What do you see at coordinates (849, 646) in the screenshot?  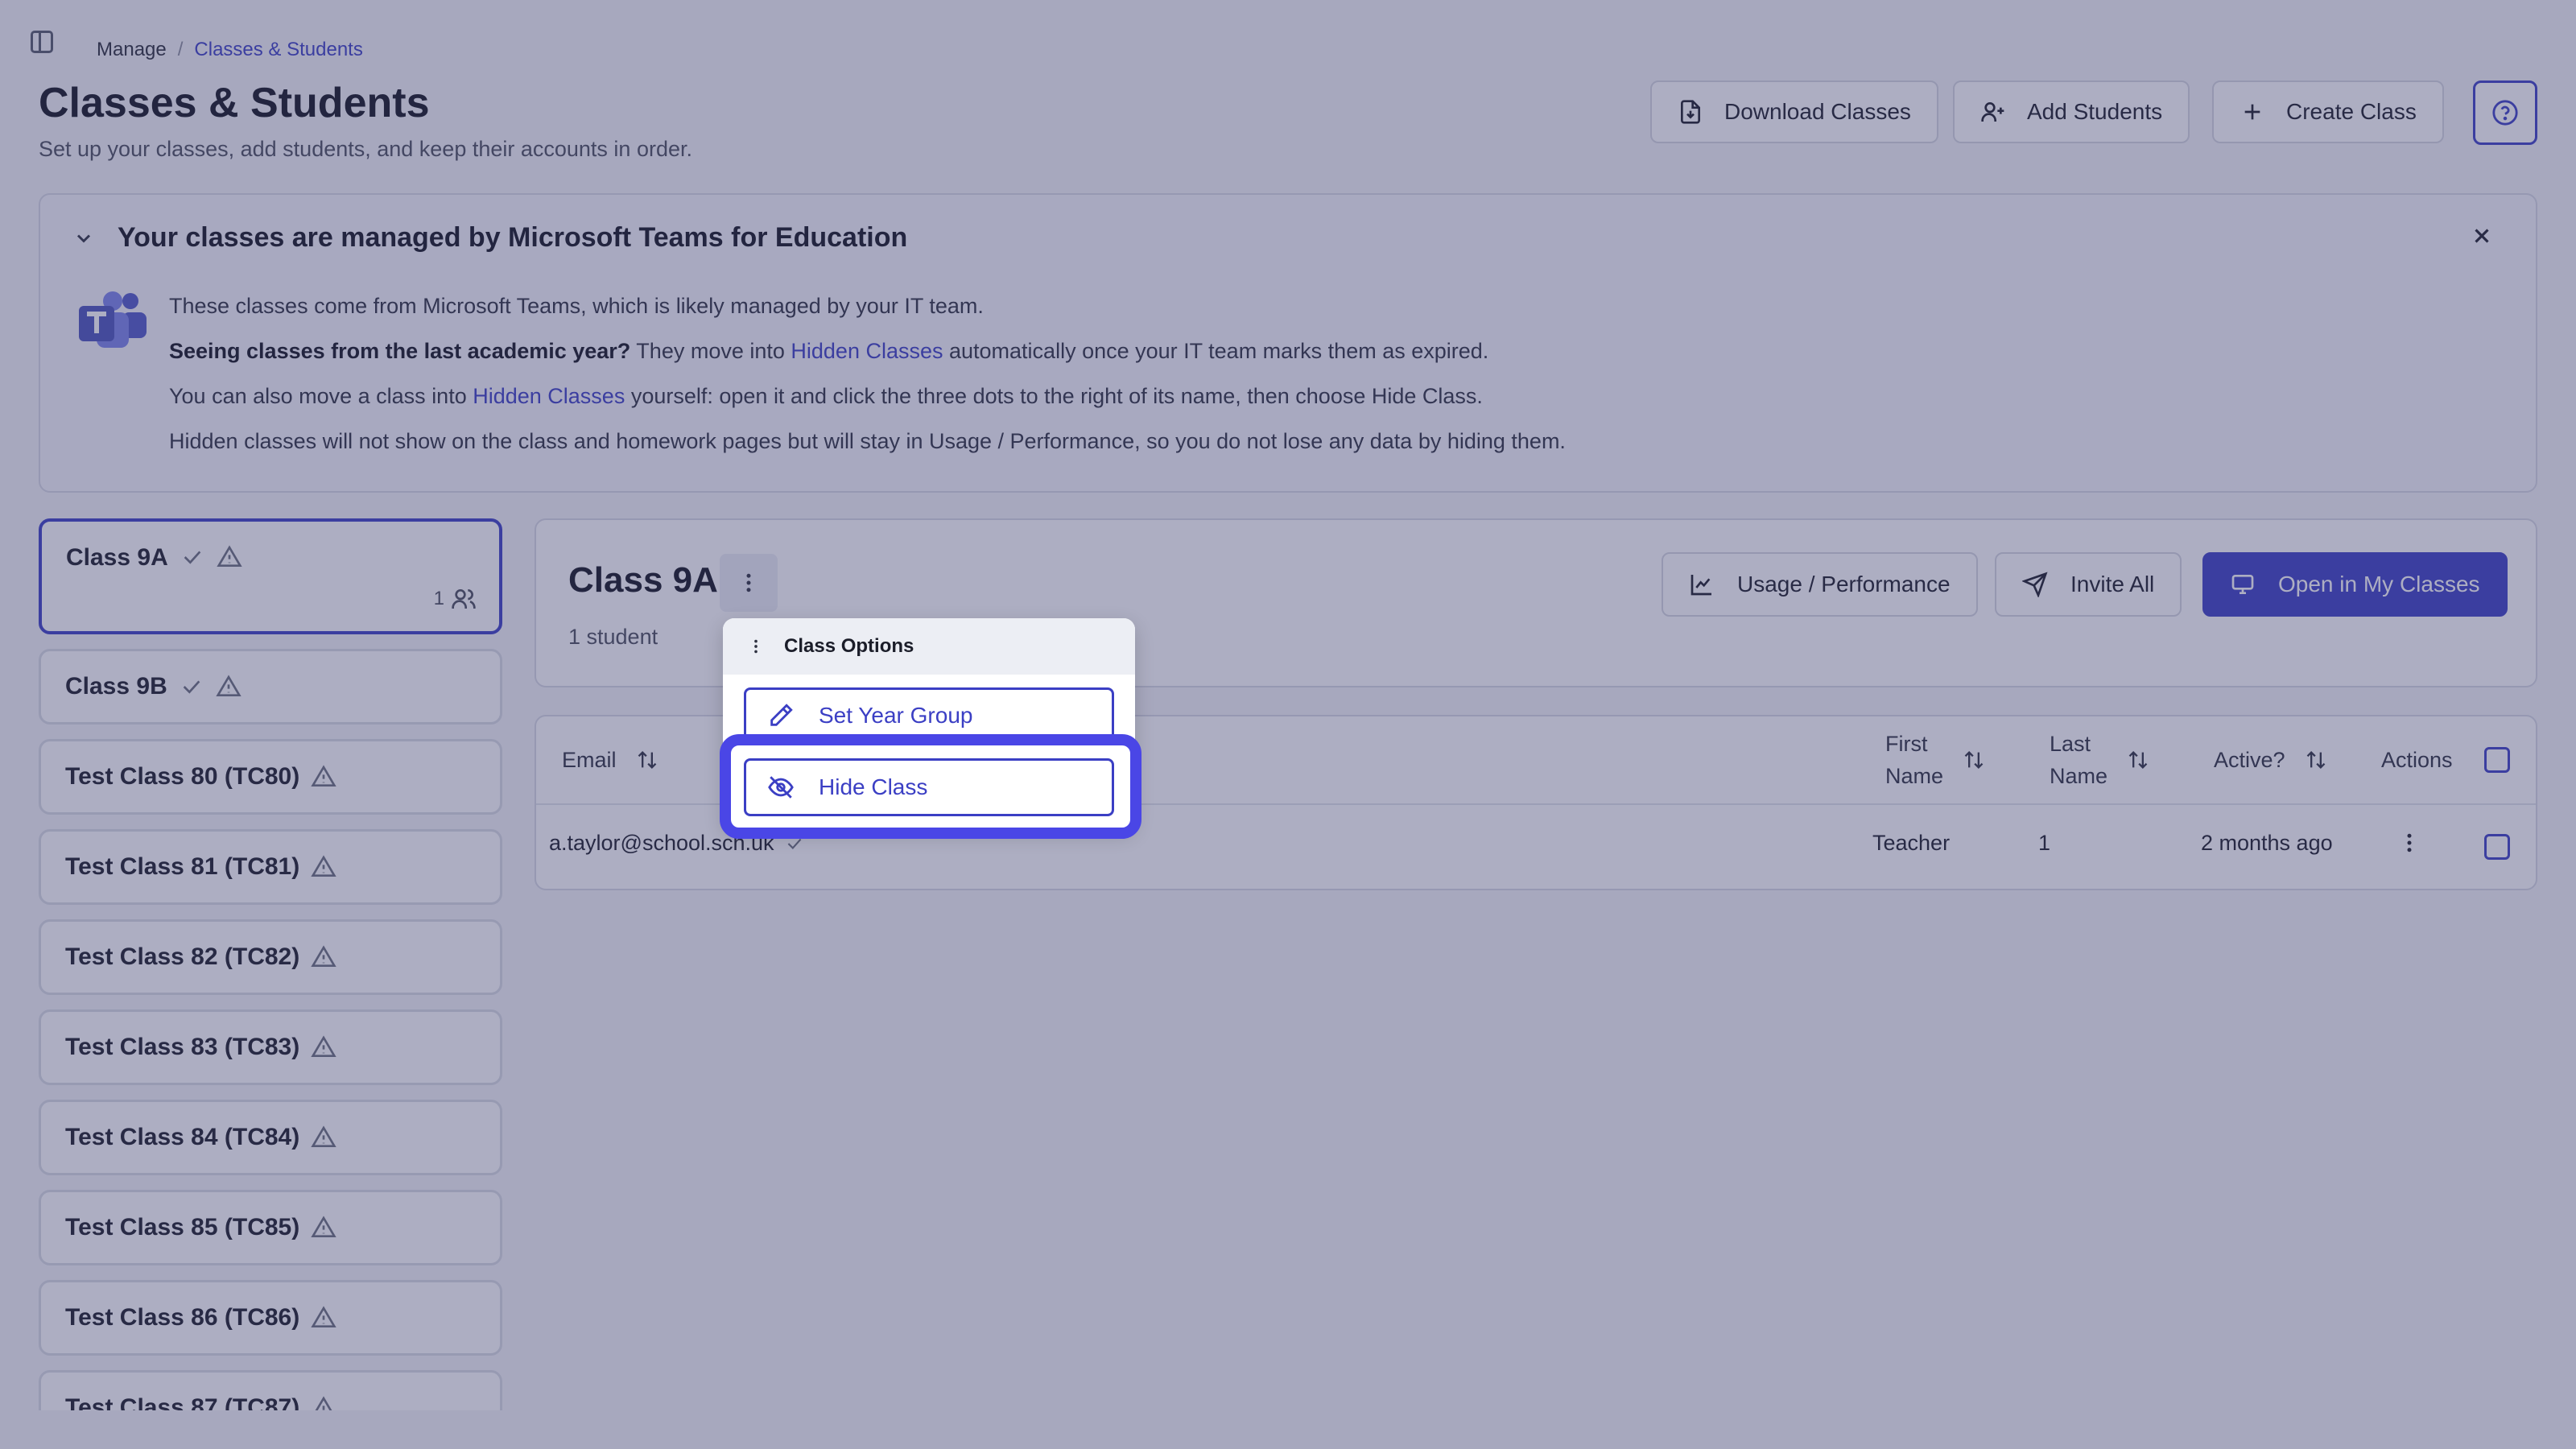 I see `class-options-title: Class Options` at bounding box center [849, 646].